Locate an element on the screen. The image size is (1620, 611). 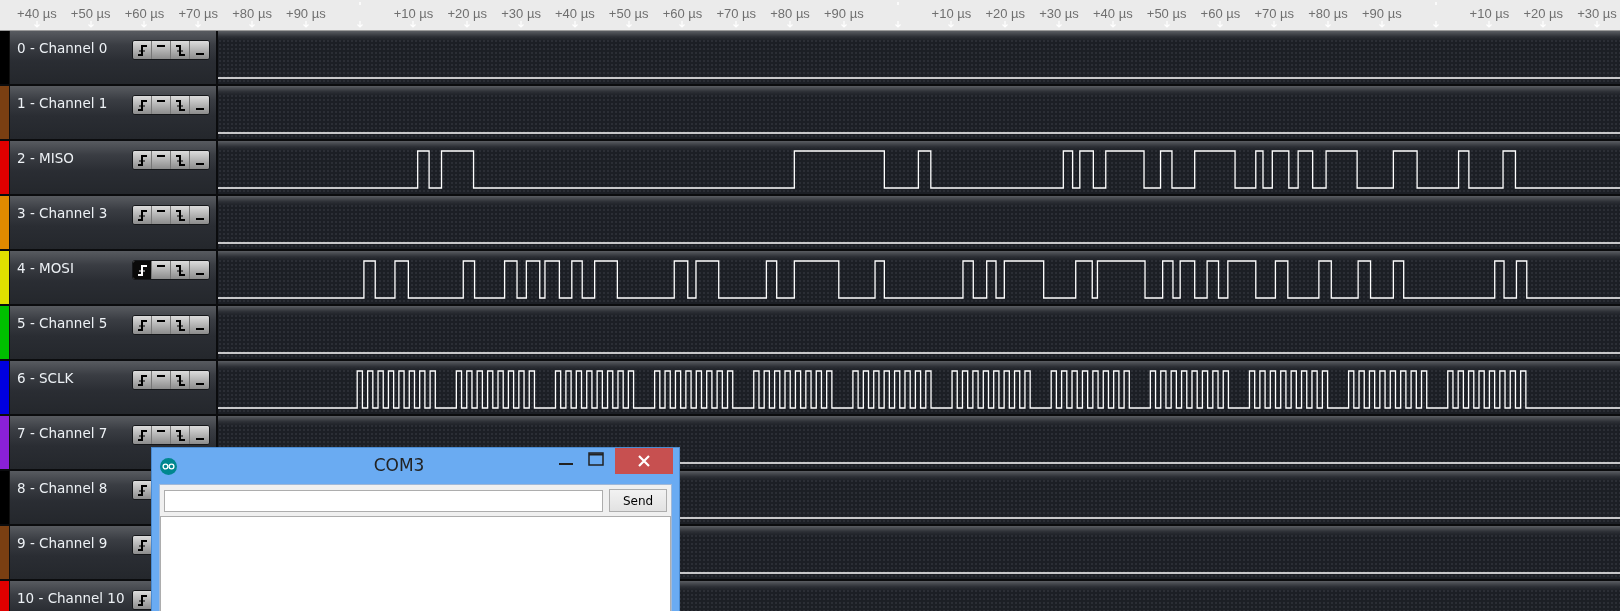
channel-name: 2 - MISO is located at coordinates (45, 157).